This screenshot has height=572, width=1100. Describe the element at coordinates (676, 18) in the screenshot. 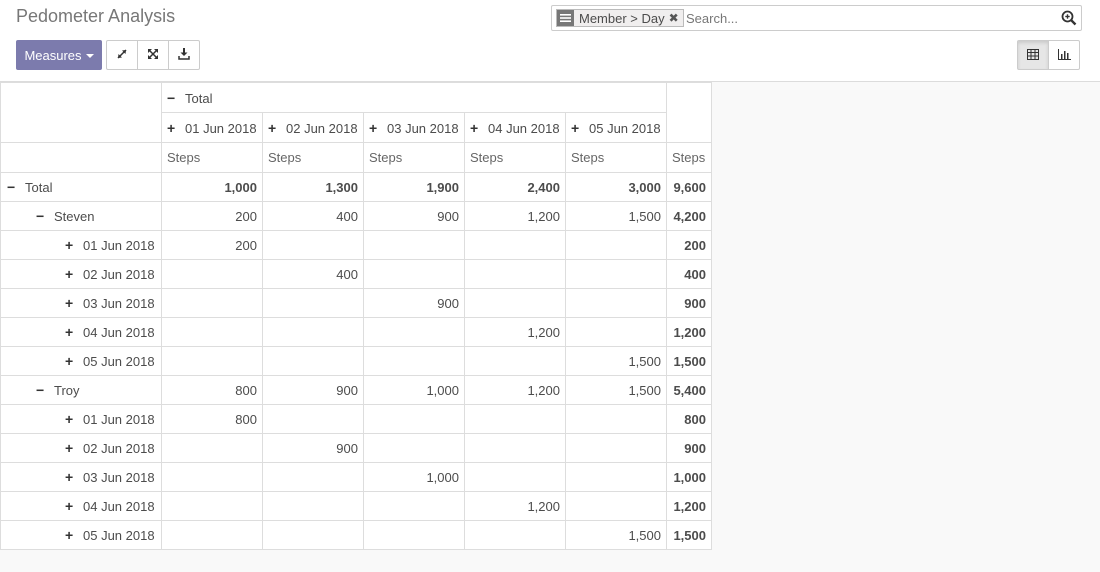

I see `facet-remove-icon: ✖` at that location.